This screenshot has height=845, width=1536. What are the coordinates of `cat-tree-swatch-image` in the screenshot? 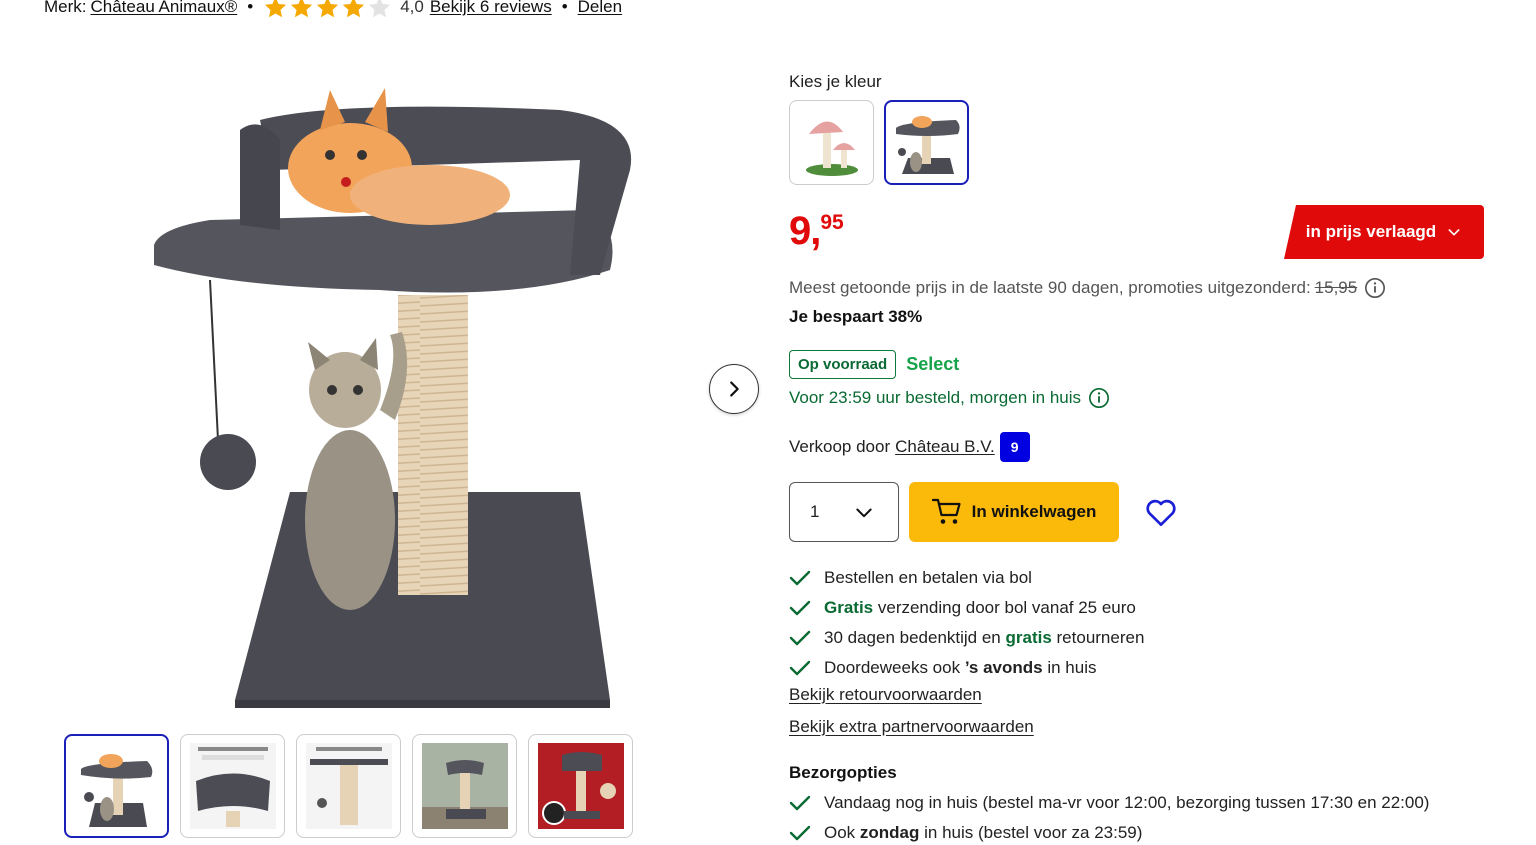 It's located at (927, 144).